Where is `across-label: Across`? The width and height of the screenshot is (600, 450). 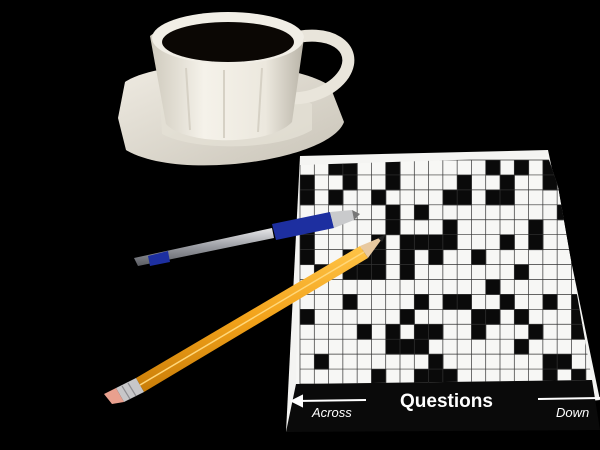 across-label: Across is located at coordinates (332, 412).